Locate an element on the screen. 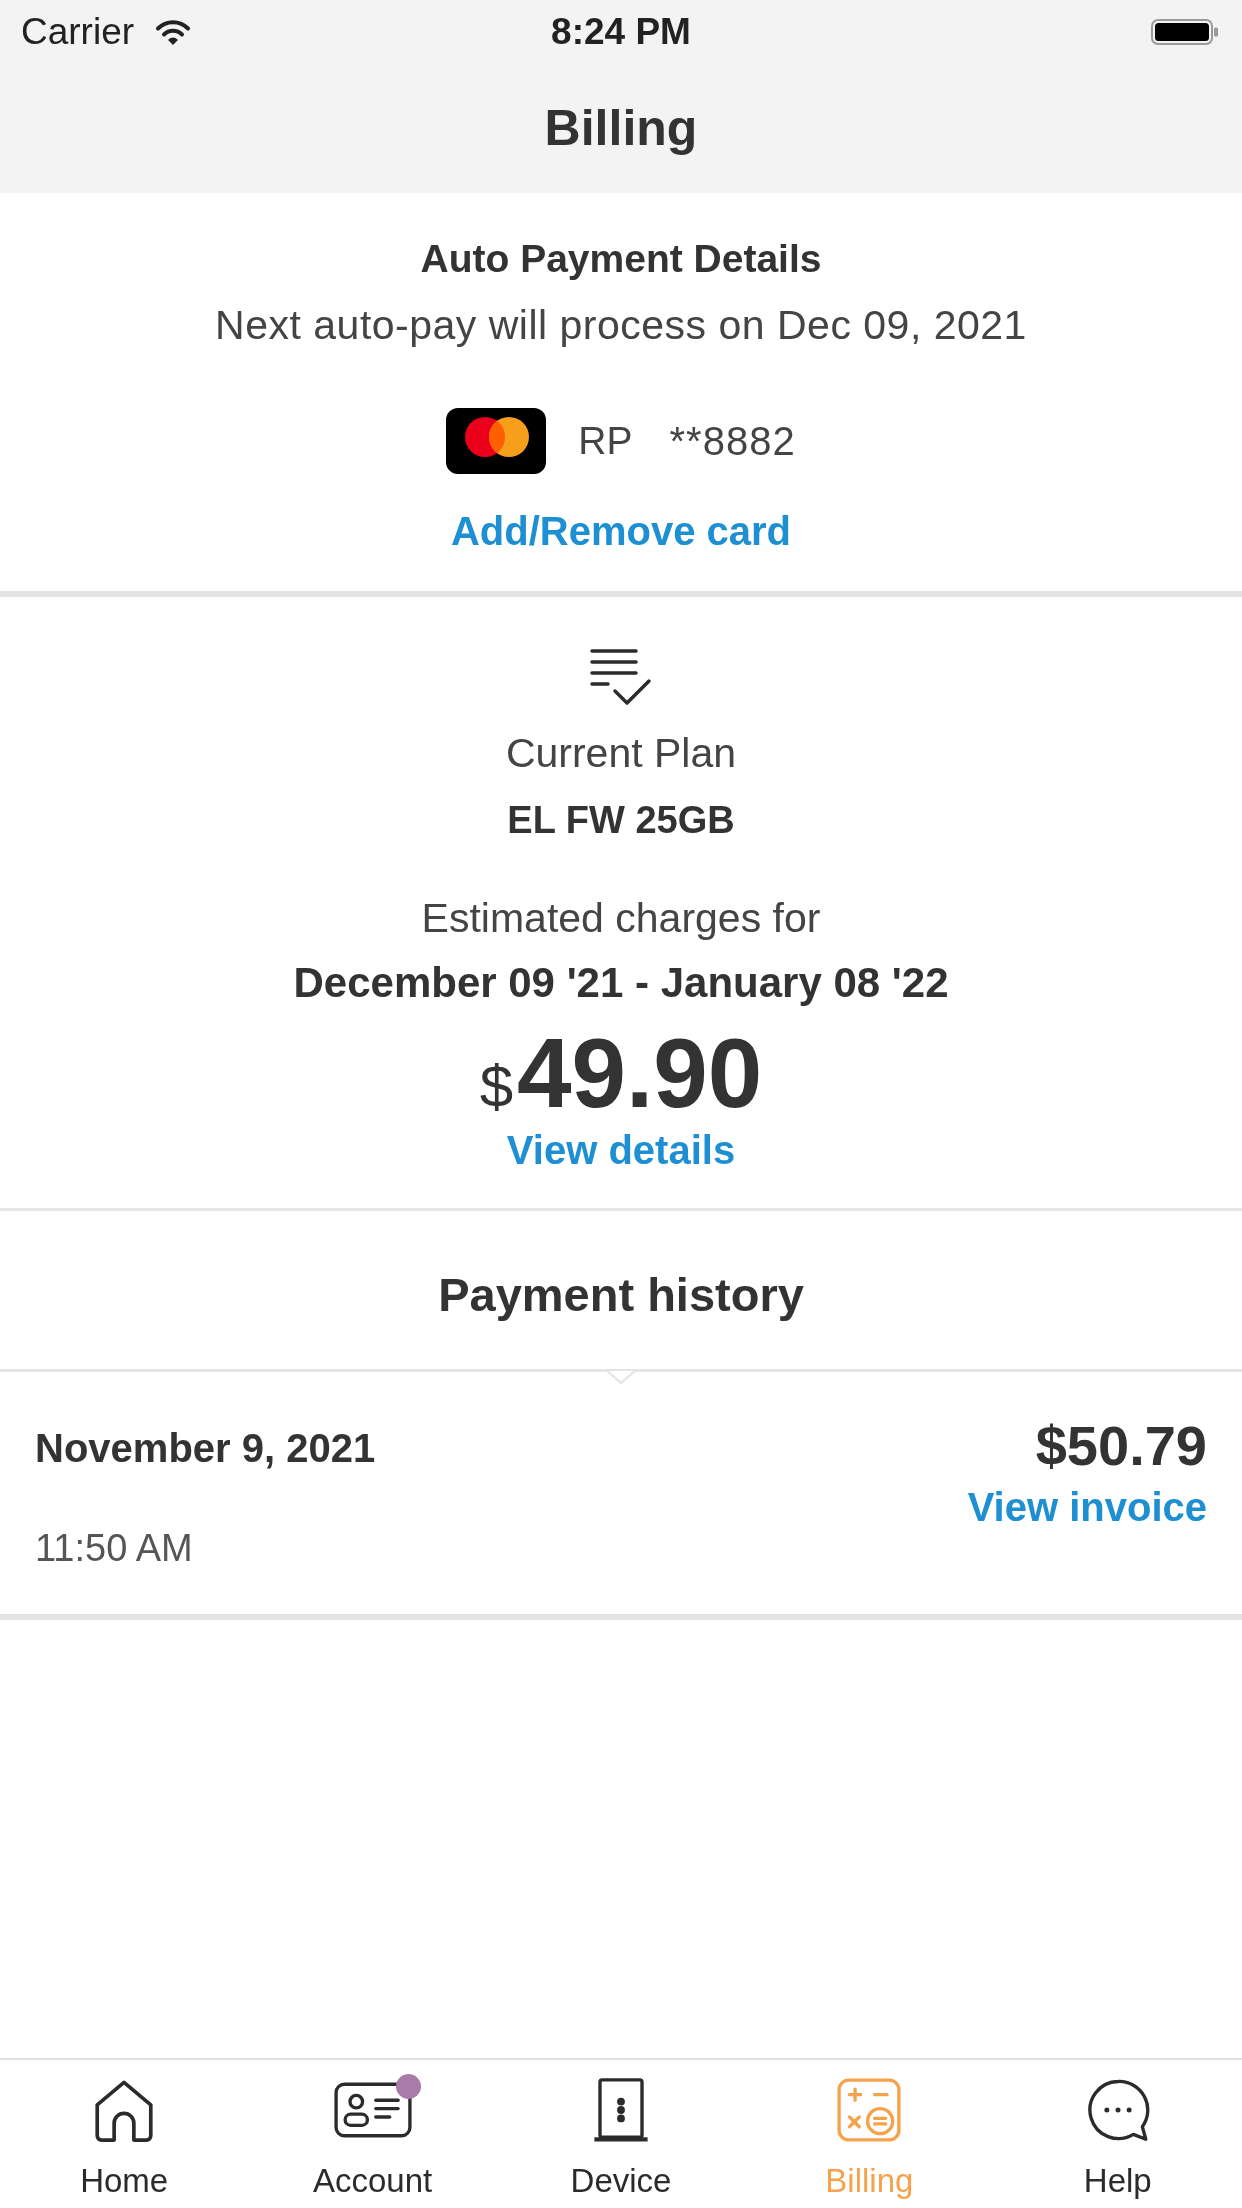 Image resolution: width=1242 pixels, height=2208 pixels. currency-symbol: $ is located at coordinates (496, 1087).